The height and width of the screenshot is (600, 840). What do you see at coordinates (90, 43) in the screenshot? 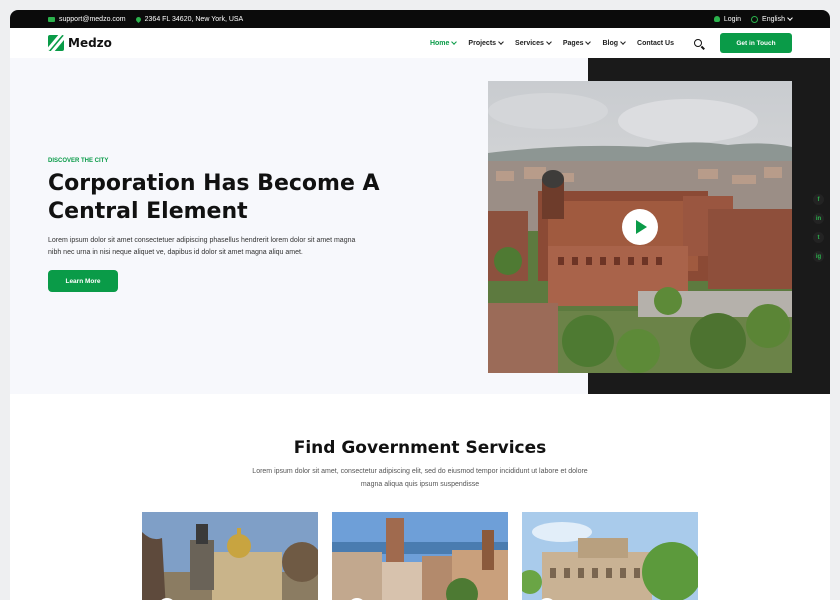
I see `logo-text: Medzo` at bounding box center [90, 43].